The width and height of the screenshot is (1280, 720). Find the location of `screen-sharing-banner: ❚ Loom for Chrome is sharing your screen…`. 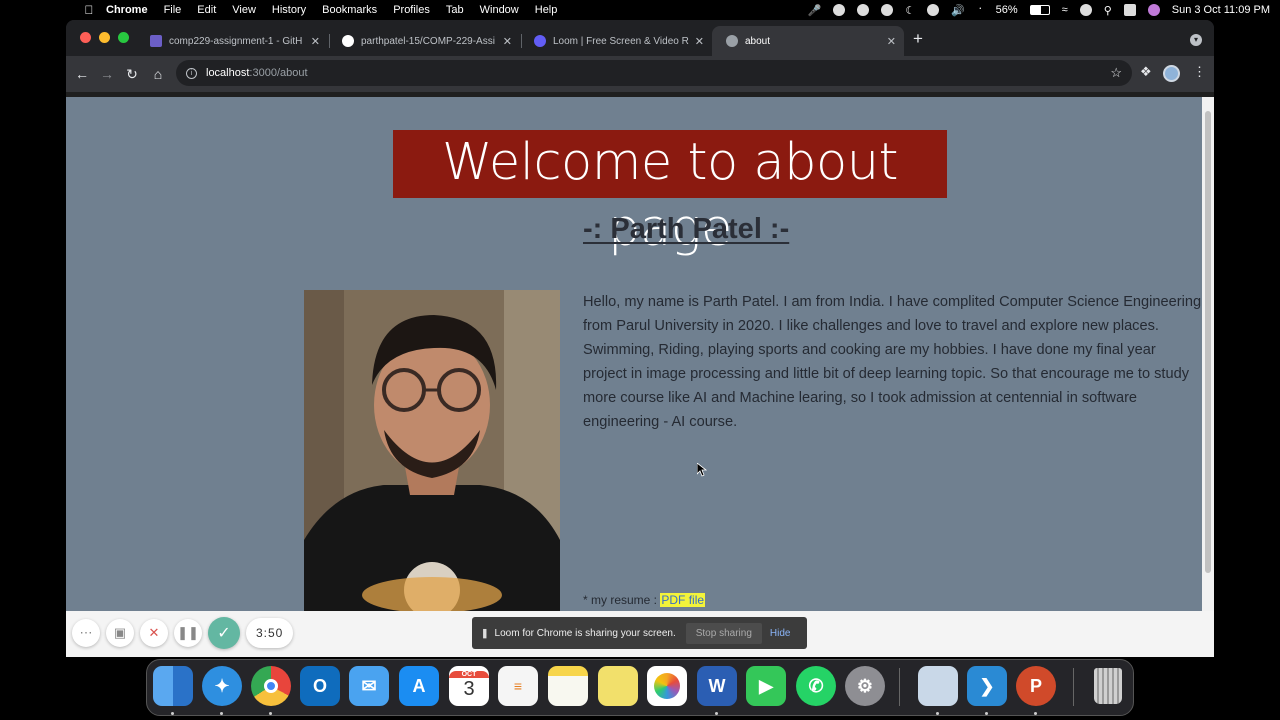

screen-sharing-banner: ❚ Loom for Chrome is sharing your screen… is located at coordinates (639, 633).